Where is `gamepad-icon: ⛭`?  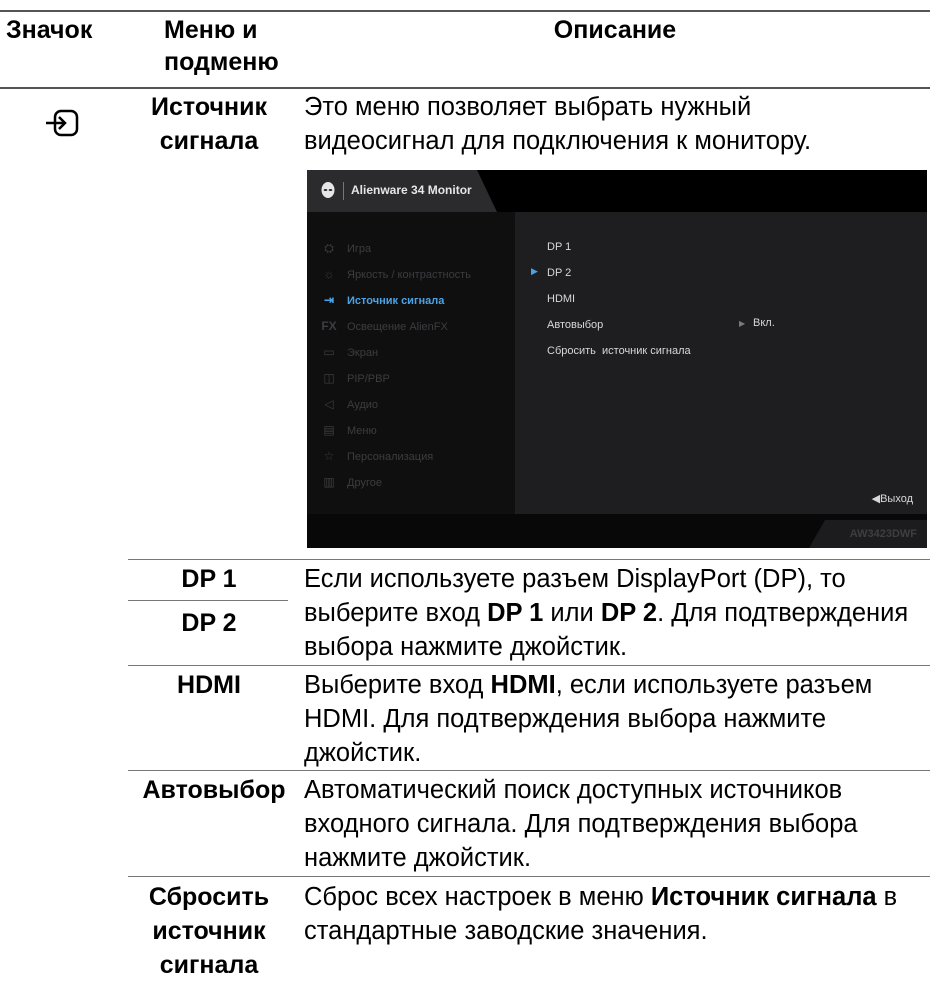 gamepad-icon: ⛭ is located at coordinates (329, 248).